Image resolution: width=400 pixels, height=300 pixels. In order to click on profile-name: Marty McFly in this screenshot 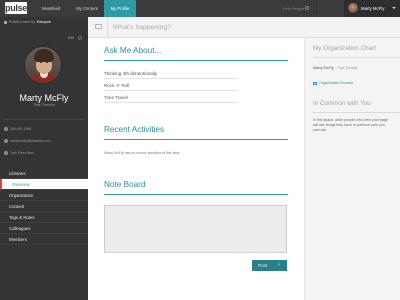, I will do `click(44, 98)`.